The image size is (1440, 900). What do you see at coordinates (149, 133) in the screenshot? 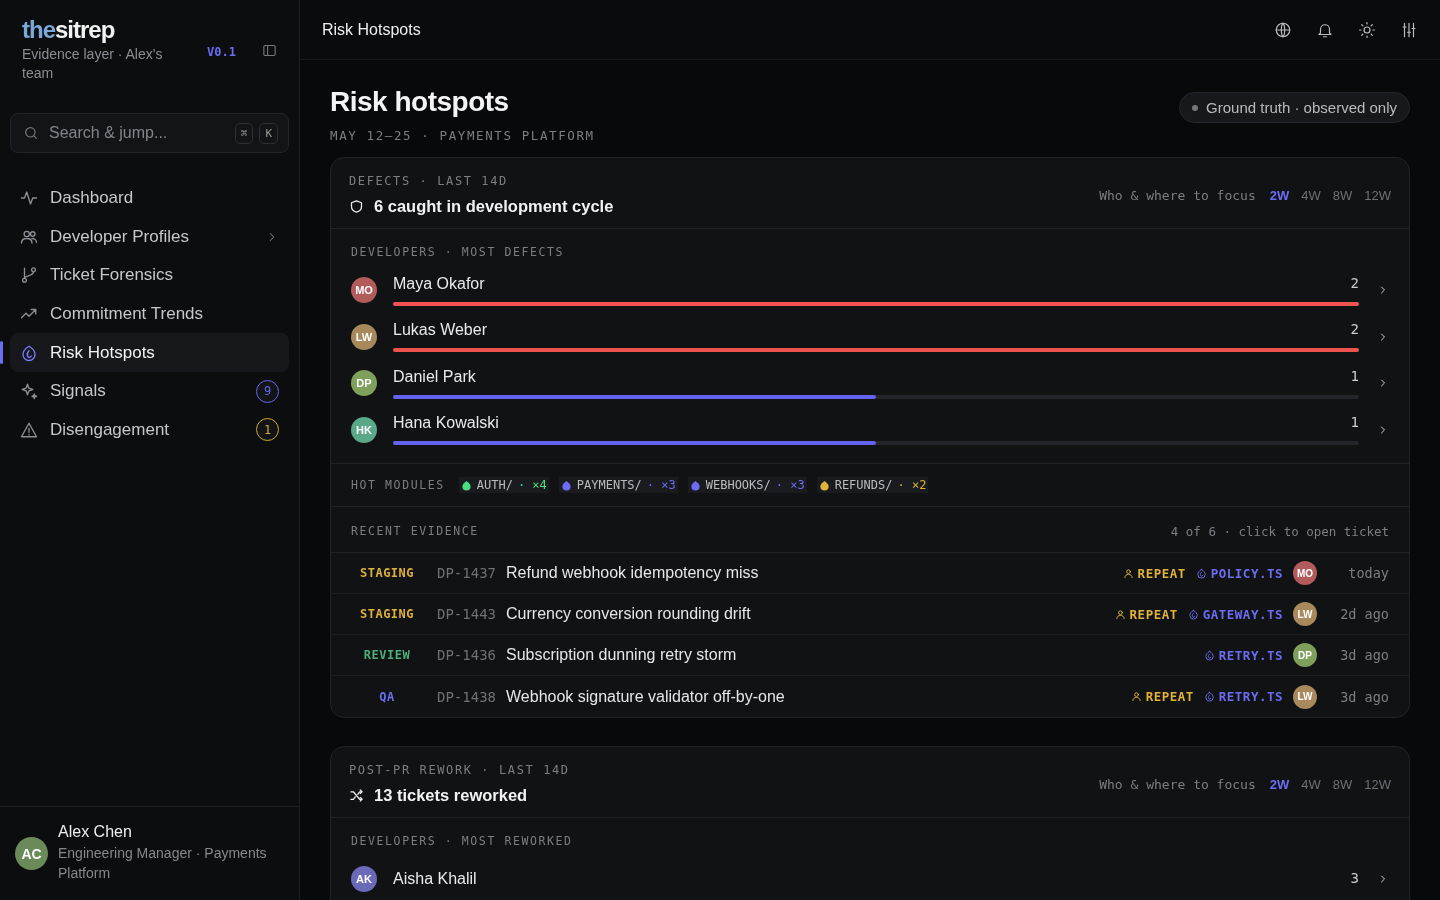
I see `search-field: Search & jump... ⌘ K` at bounding box center [149, 133].